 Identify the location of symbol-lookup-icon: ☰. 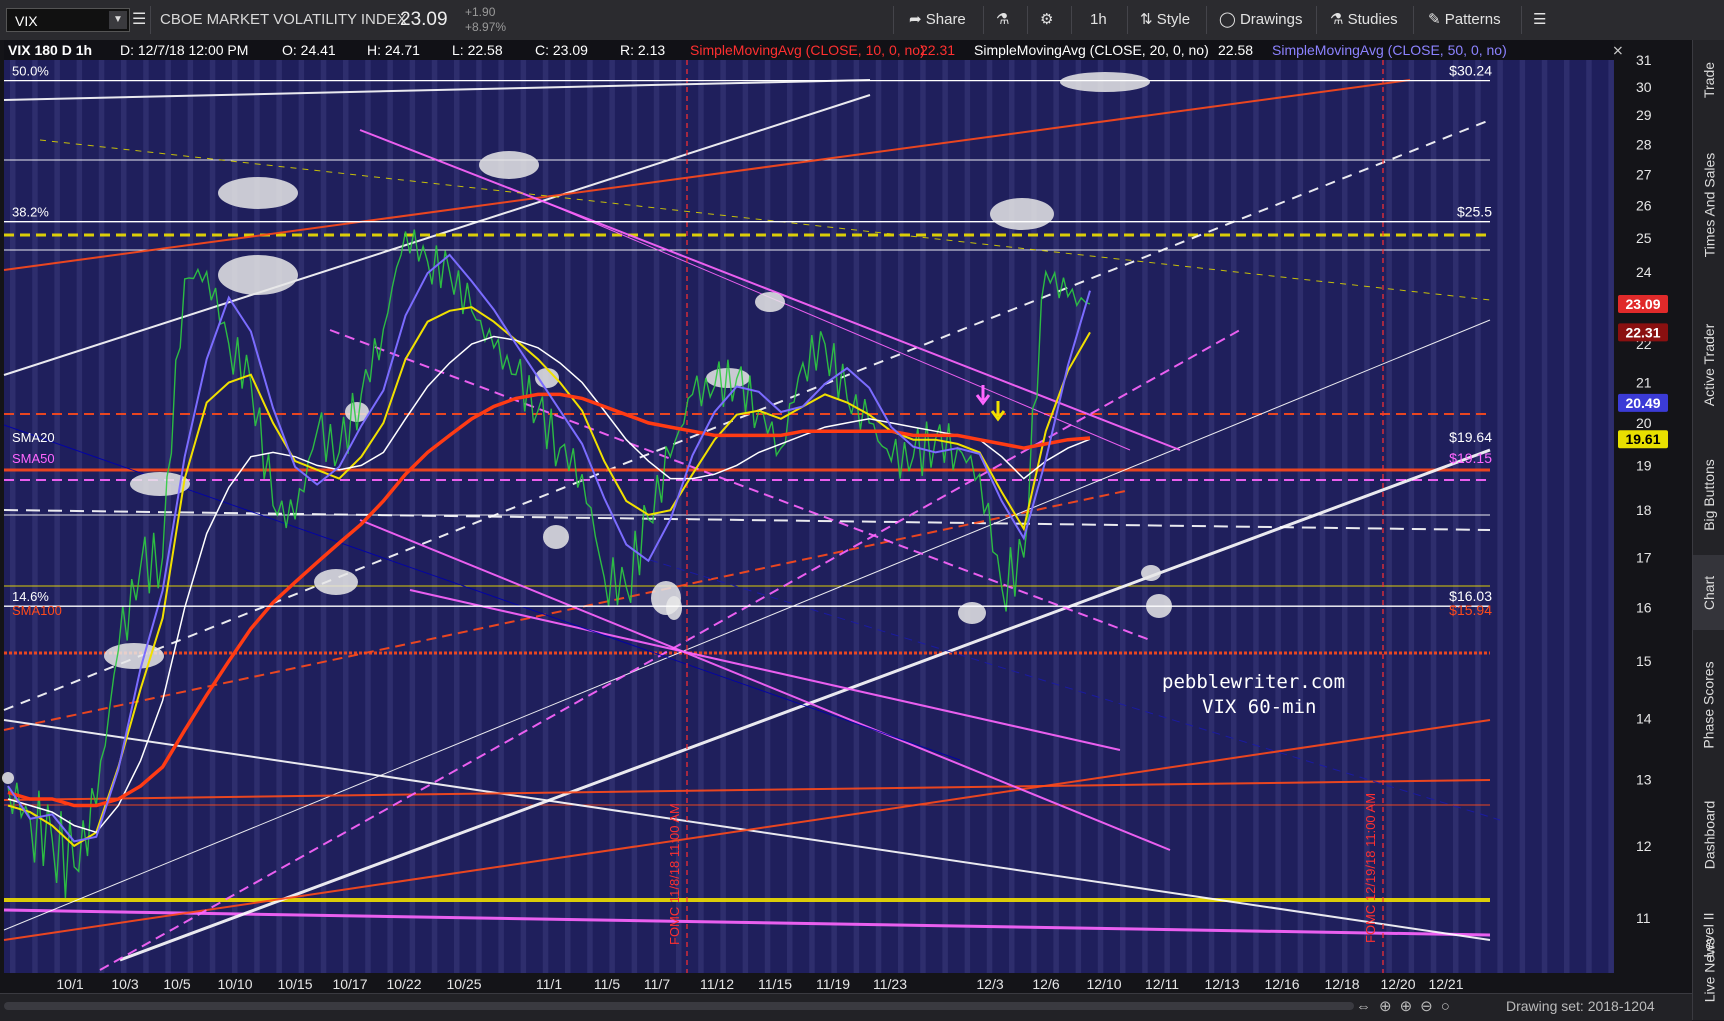
(139, 20).